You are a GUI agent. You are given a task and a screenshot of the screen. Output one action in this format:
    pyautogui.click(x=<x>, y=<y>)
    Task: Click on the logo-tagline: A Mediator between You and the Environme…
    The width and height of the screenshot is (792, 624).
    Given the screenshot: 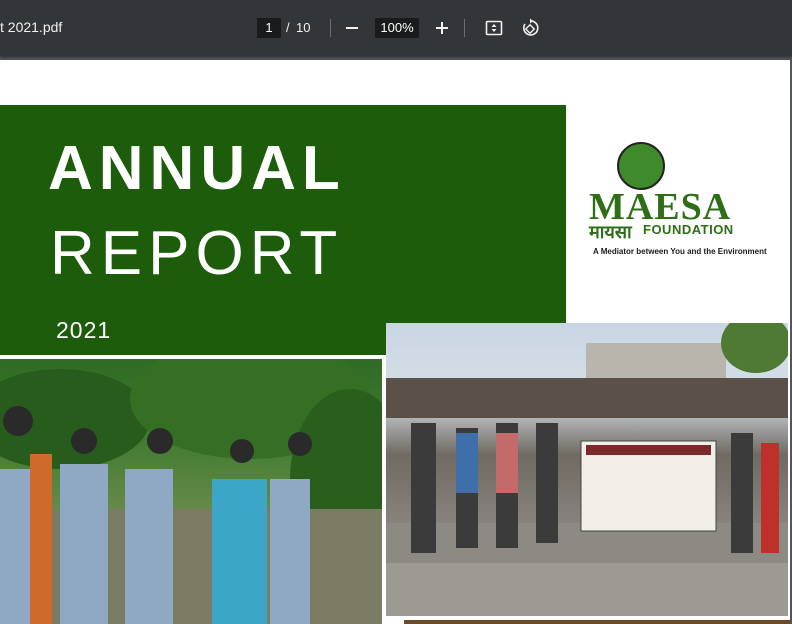 What is the action you would take?
    pyautogui.click(x=680, y=251)
    